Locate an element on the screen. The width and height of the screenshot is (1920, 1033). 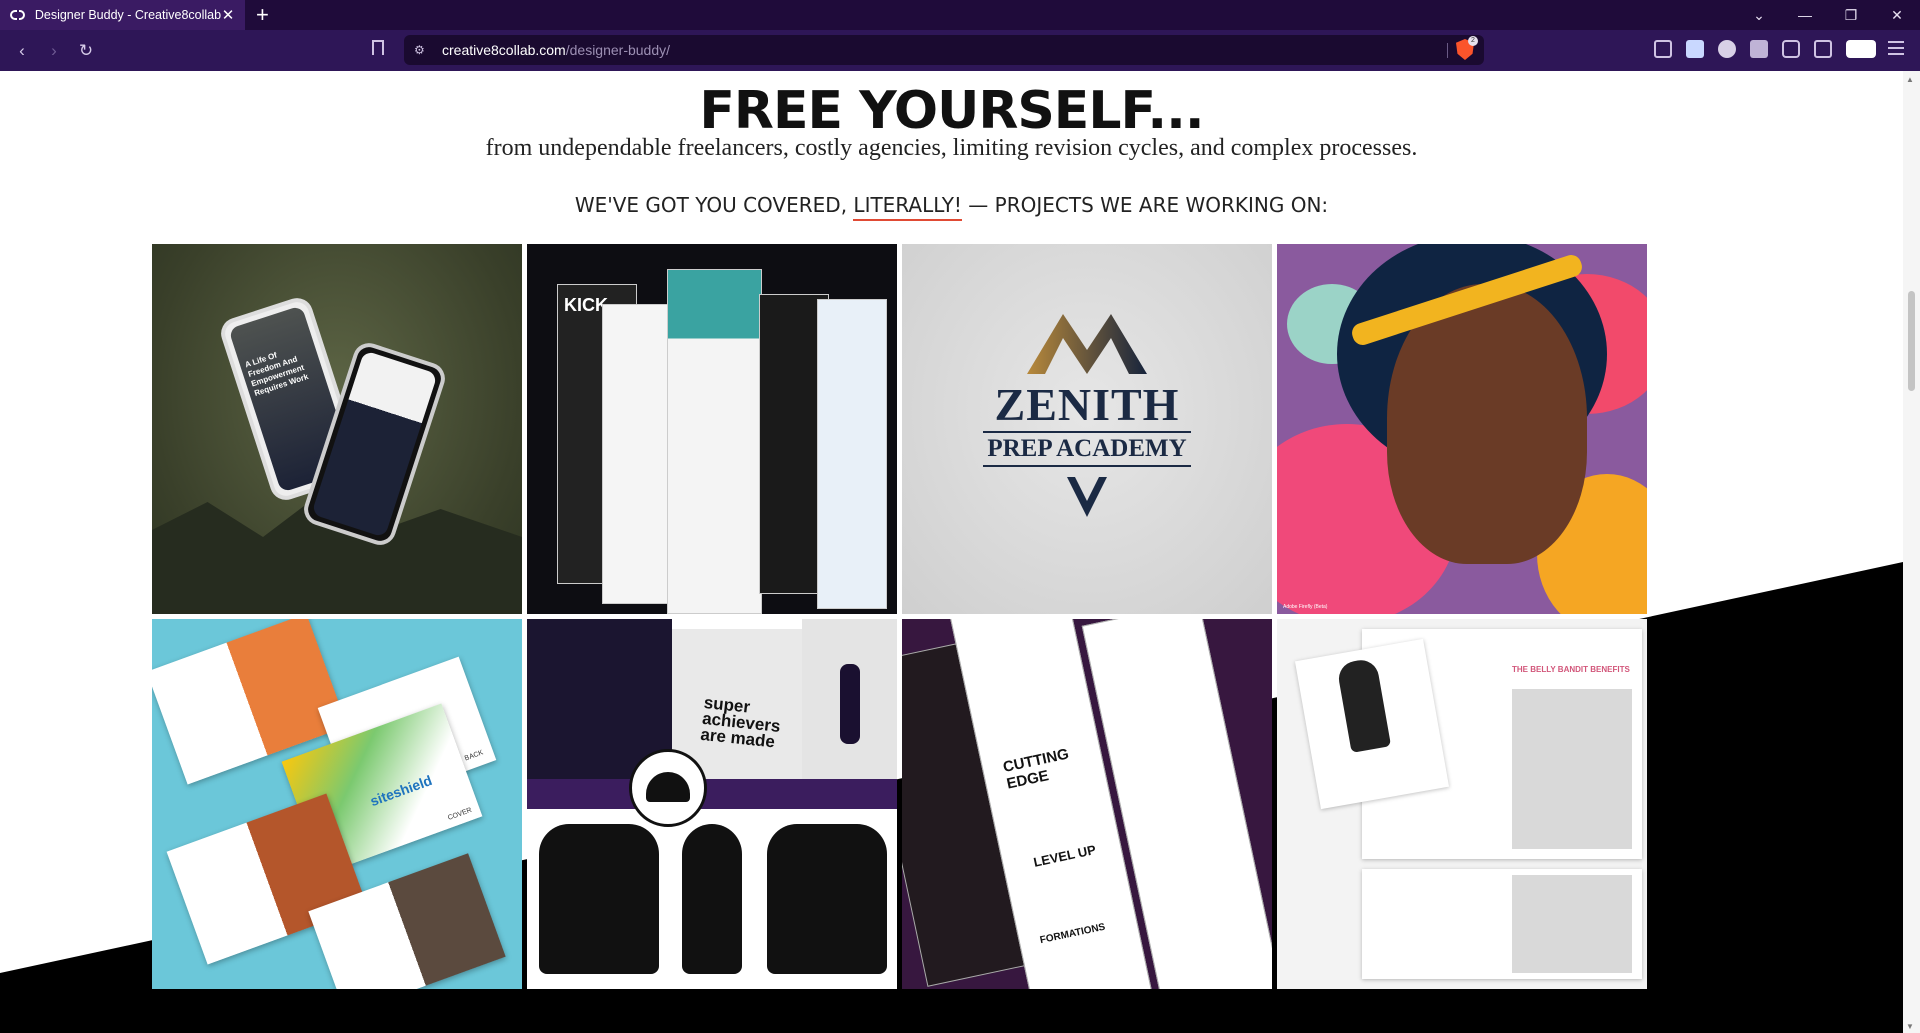
portfolio-item-website-mockups: KICK is located at coordinates (712, 429).